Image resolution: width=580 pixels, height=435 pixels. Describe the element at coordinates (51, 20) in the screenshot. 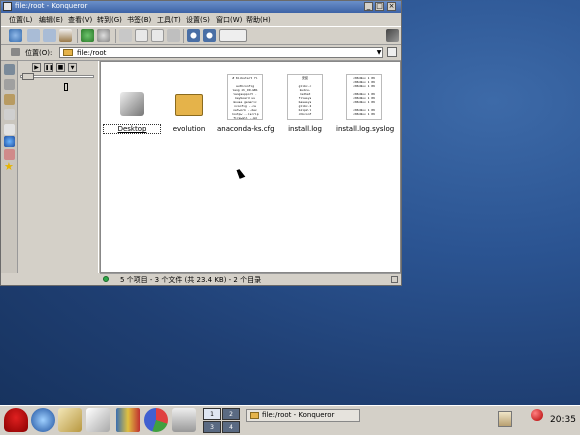

I see `menu-edit: 编辑(E)` at that location.